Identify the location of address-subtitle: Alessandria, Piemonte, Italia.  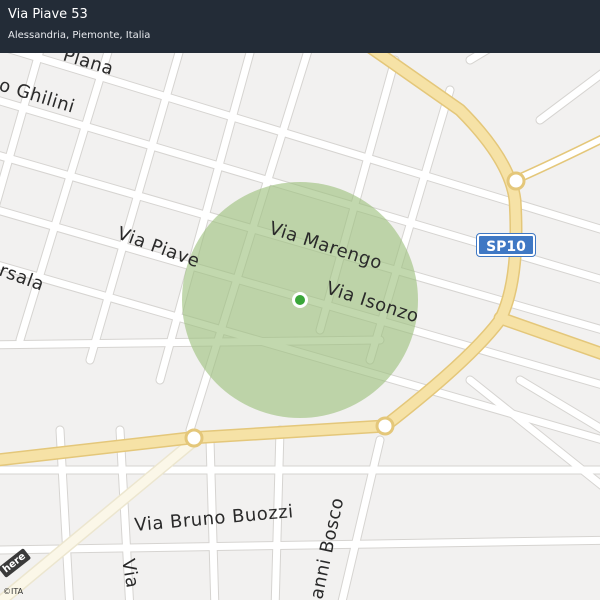
(79, 35).